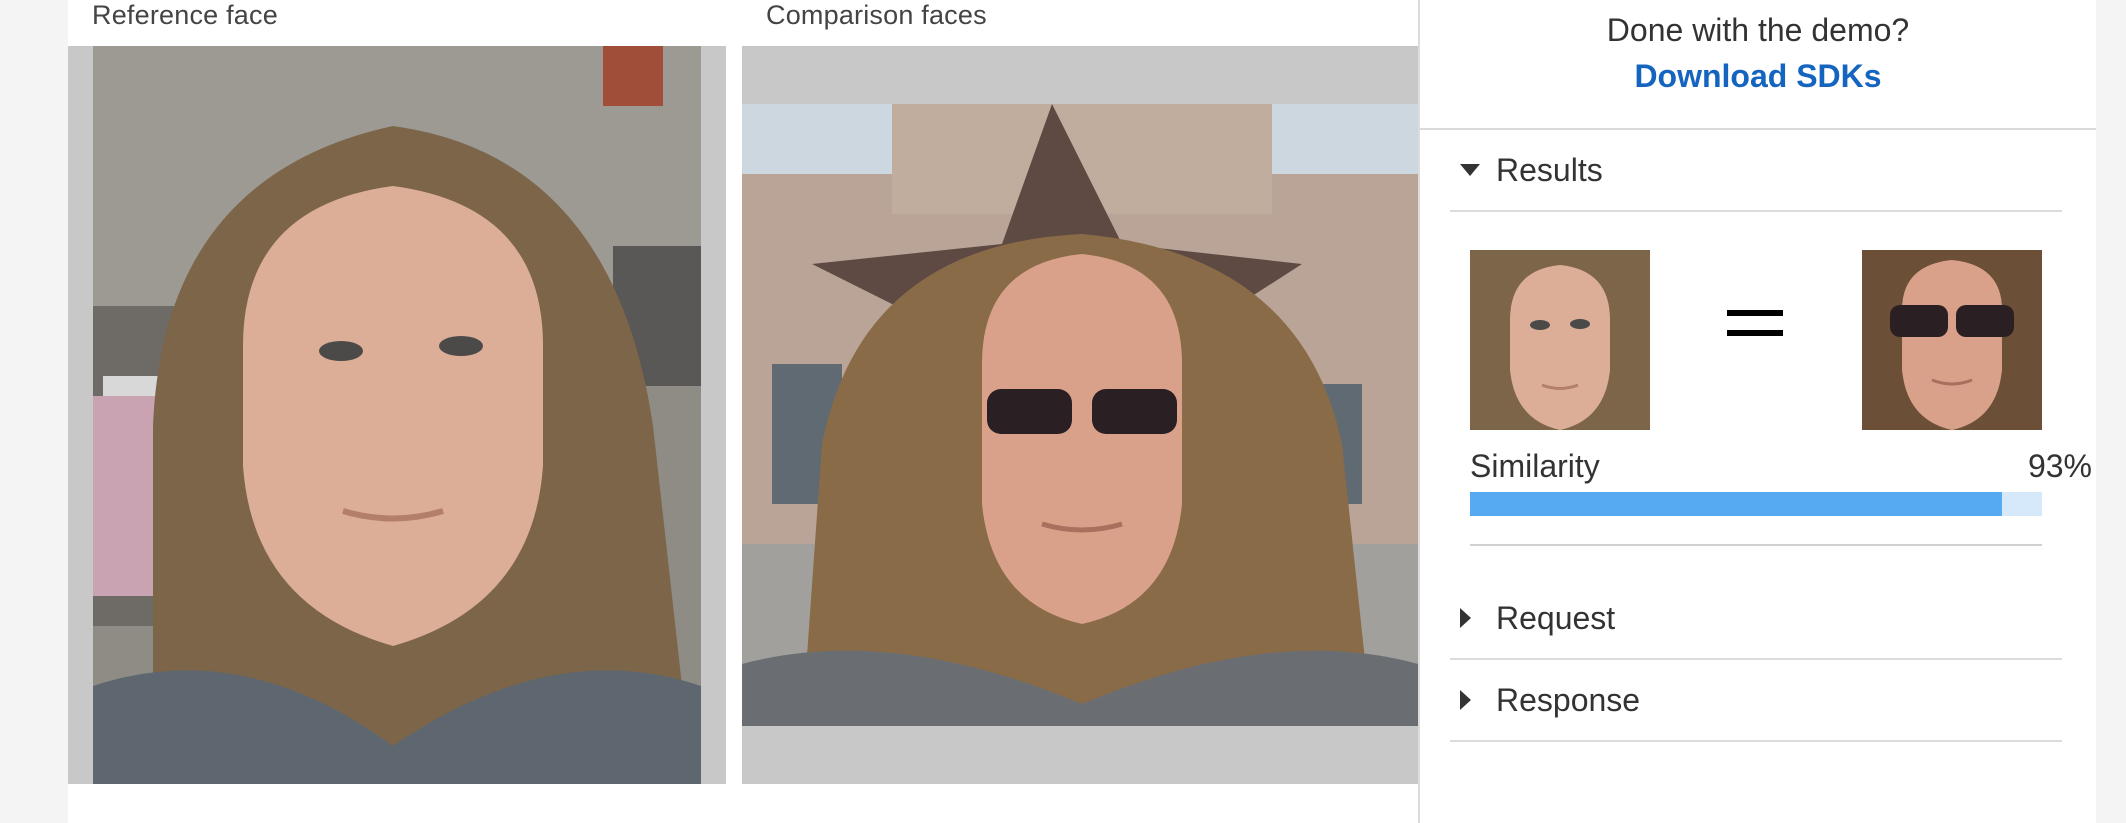 This screenshot has width=2126, height=823. What do you see at coordinates (1556, 618) in the screenshot?
I see `request-section-label: Request` at bounding box center [1556, 618].